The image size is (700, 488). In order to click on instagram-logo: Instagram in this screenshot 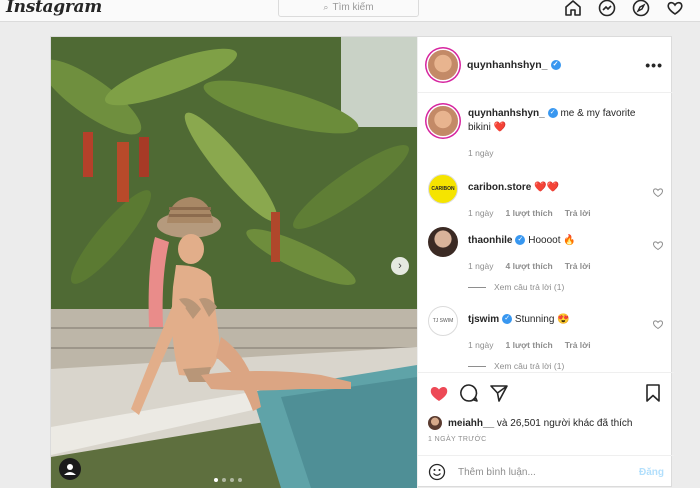, I will do `click(54, 8)`.